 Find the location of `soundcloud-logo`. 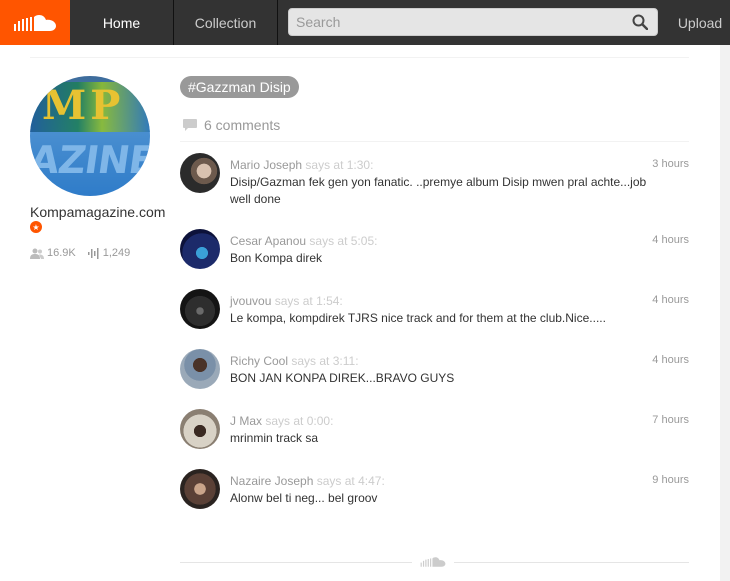

soundcloud-logo is located at coordinates (35, 22).